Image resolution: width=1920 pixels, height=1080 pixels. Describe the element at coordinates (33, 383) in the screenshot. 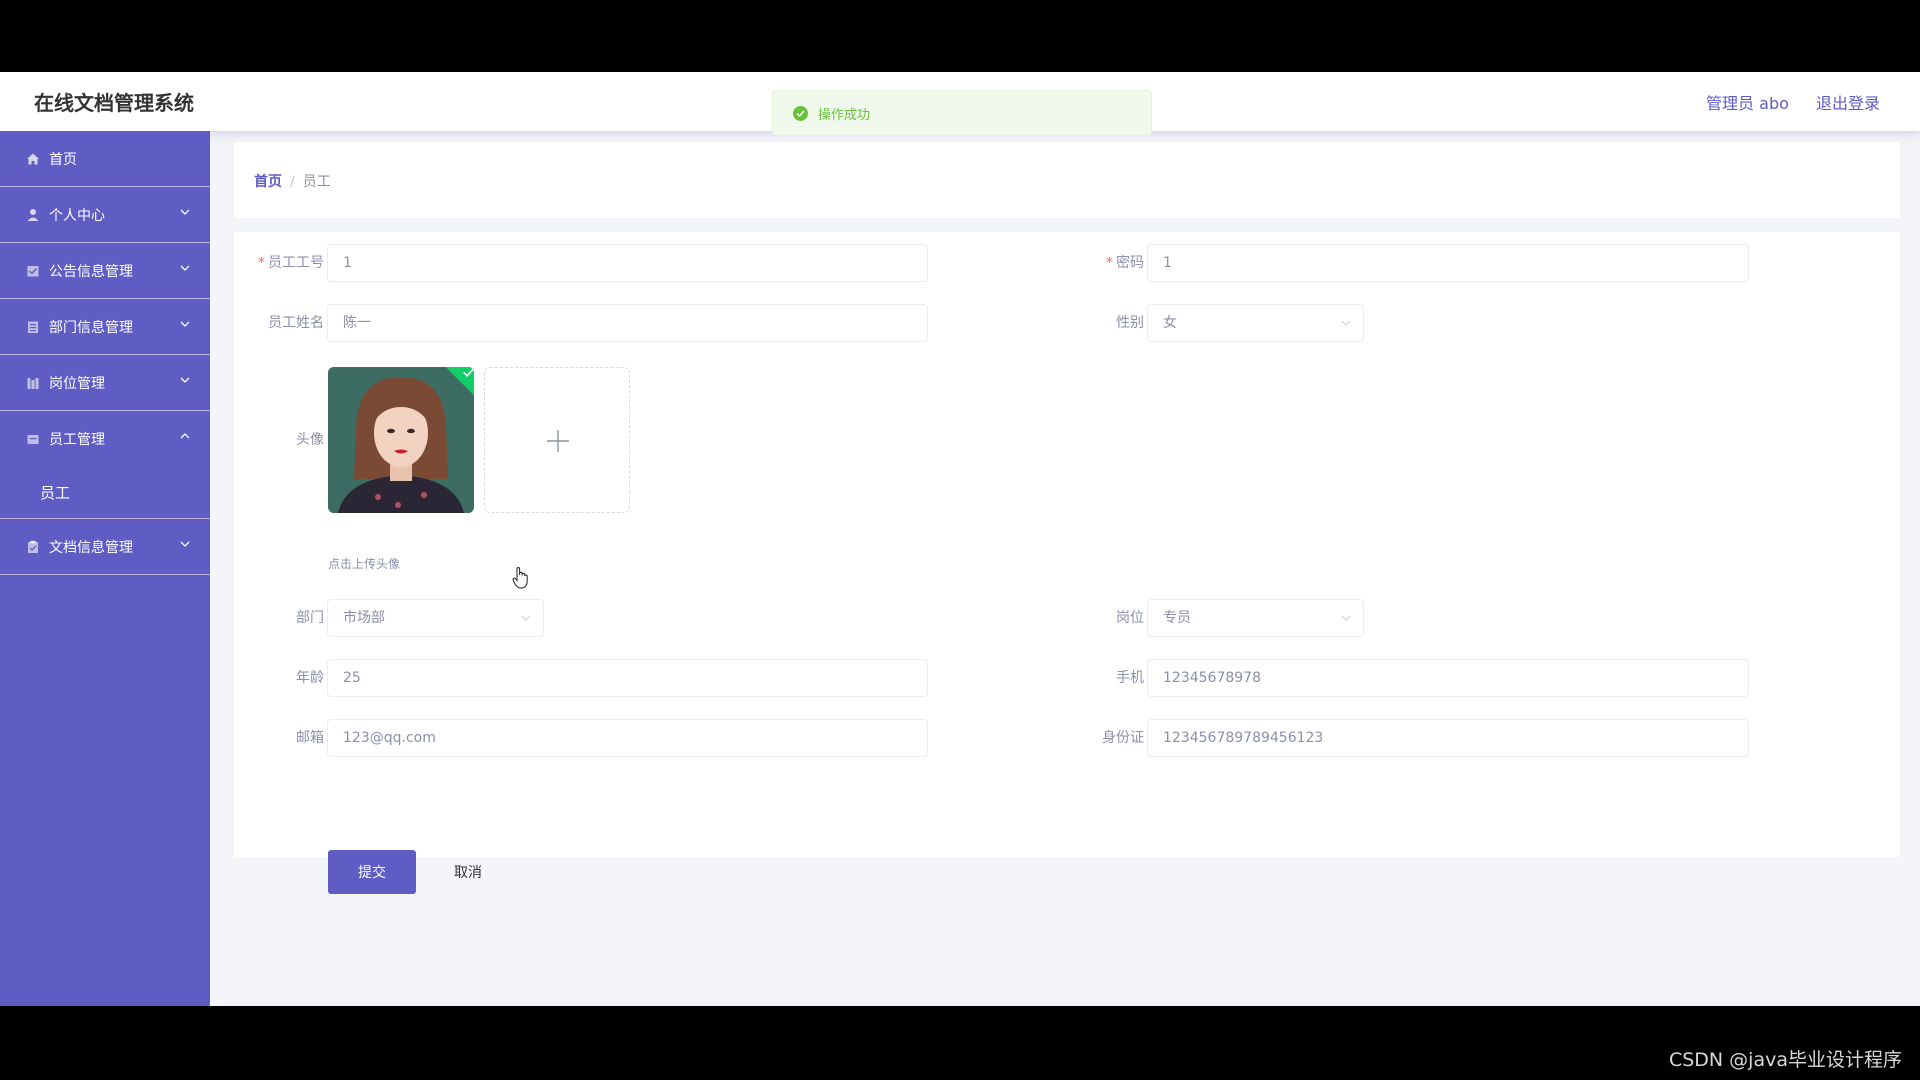

I see `position-icon` at that location.